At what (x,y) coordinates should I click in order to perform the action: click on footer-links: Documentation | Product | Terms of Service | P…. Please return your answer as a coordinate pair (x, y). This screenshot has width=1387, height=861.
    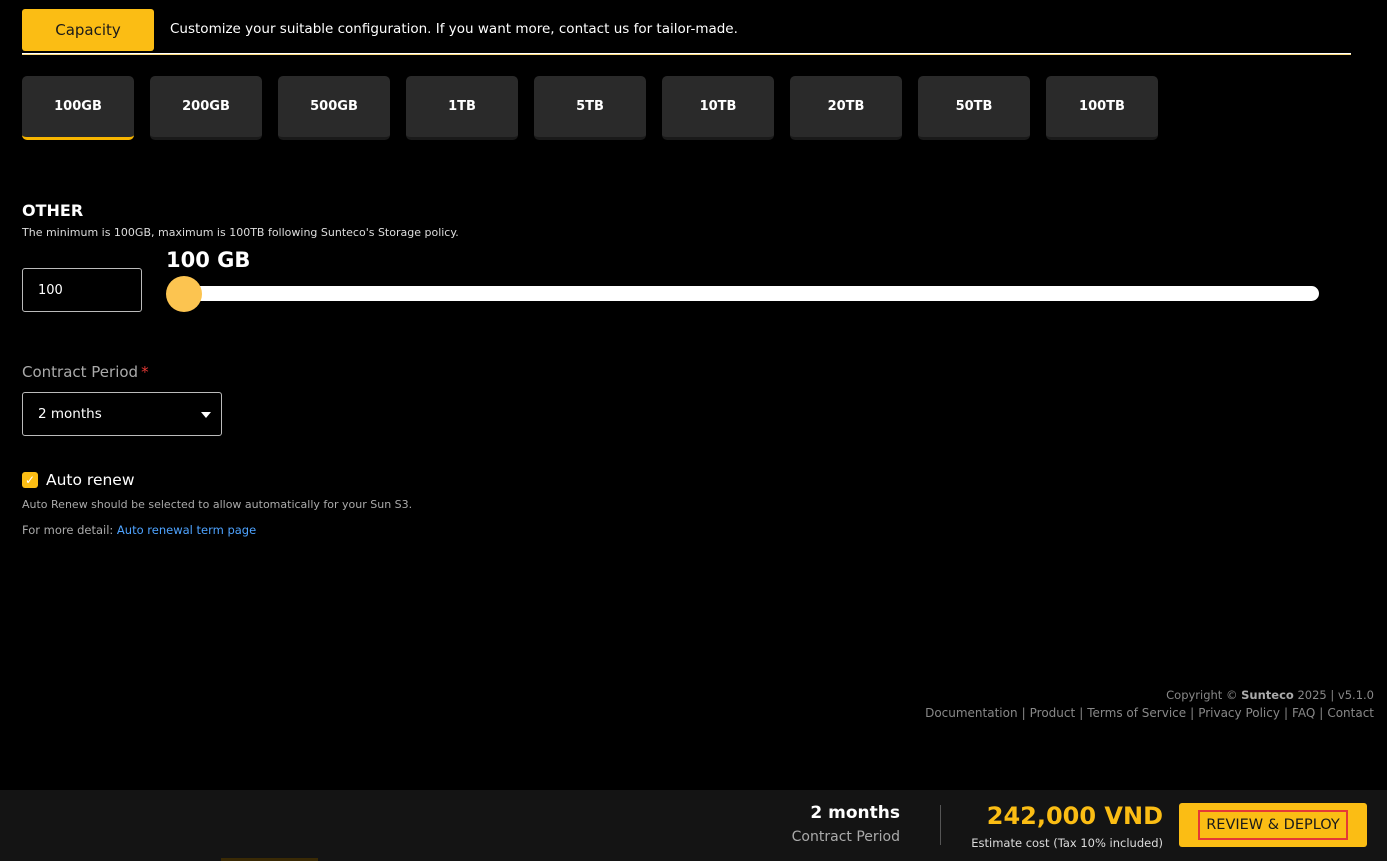
    Looking at the image, I should click on (1149, 713).